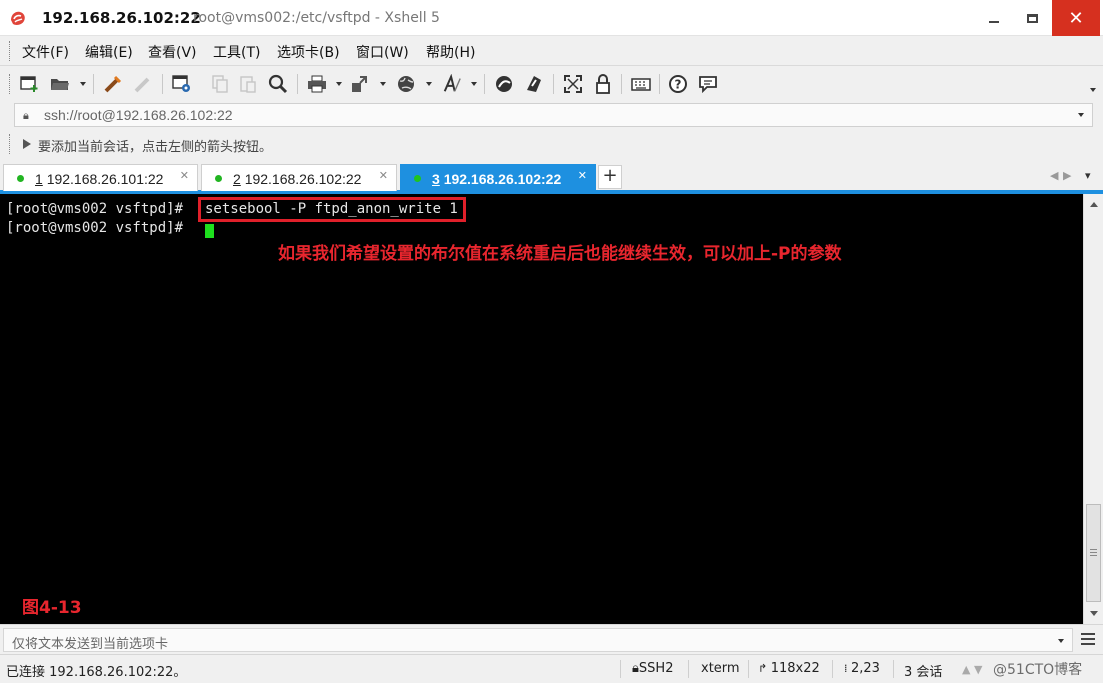 This screenshot has width=1103, height=683. Describe the element at coordinates (1088, 639) in the screenshot. I see `compose-menu-icon` at that location.